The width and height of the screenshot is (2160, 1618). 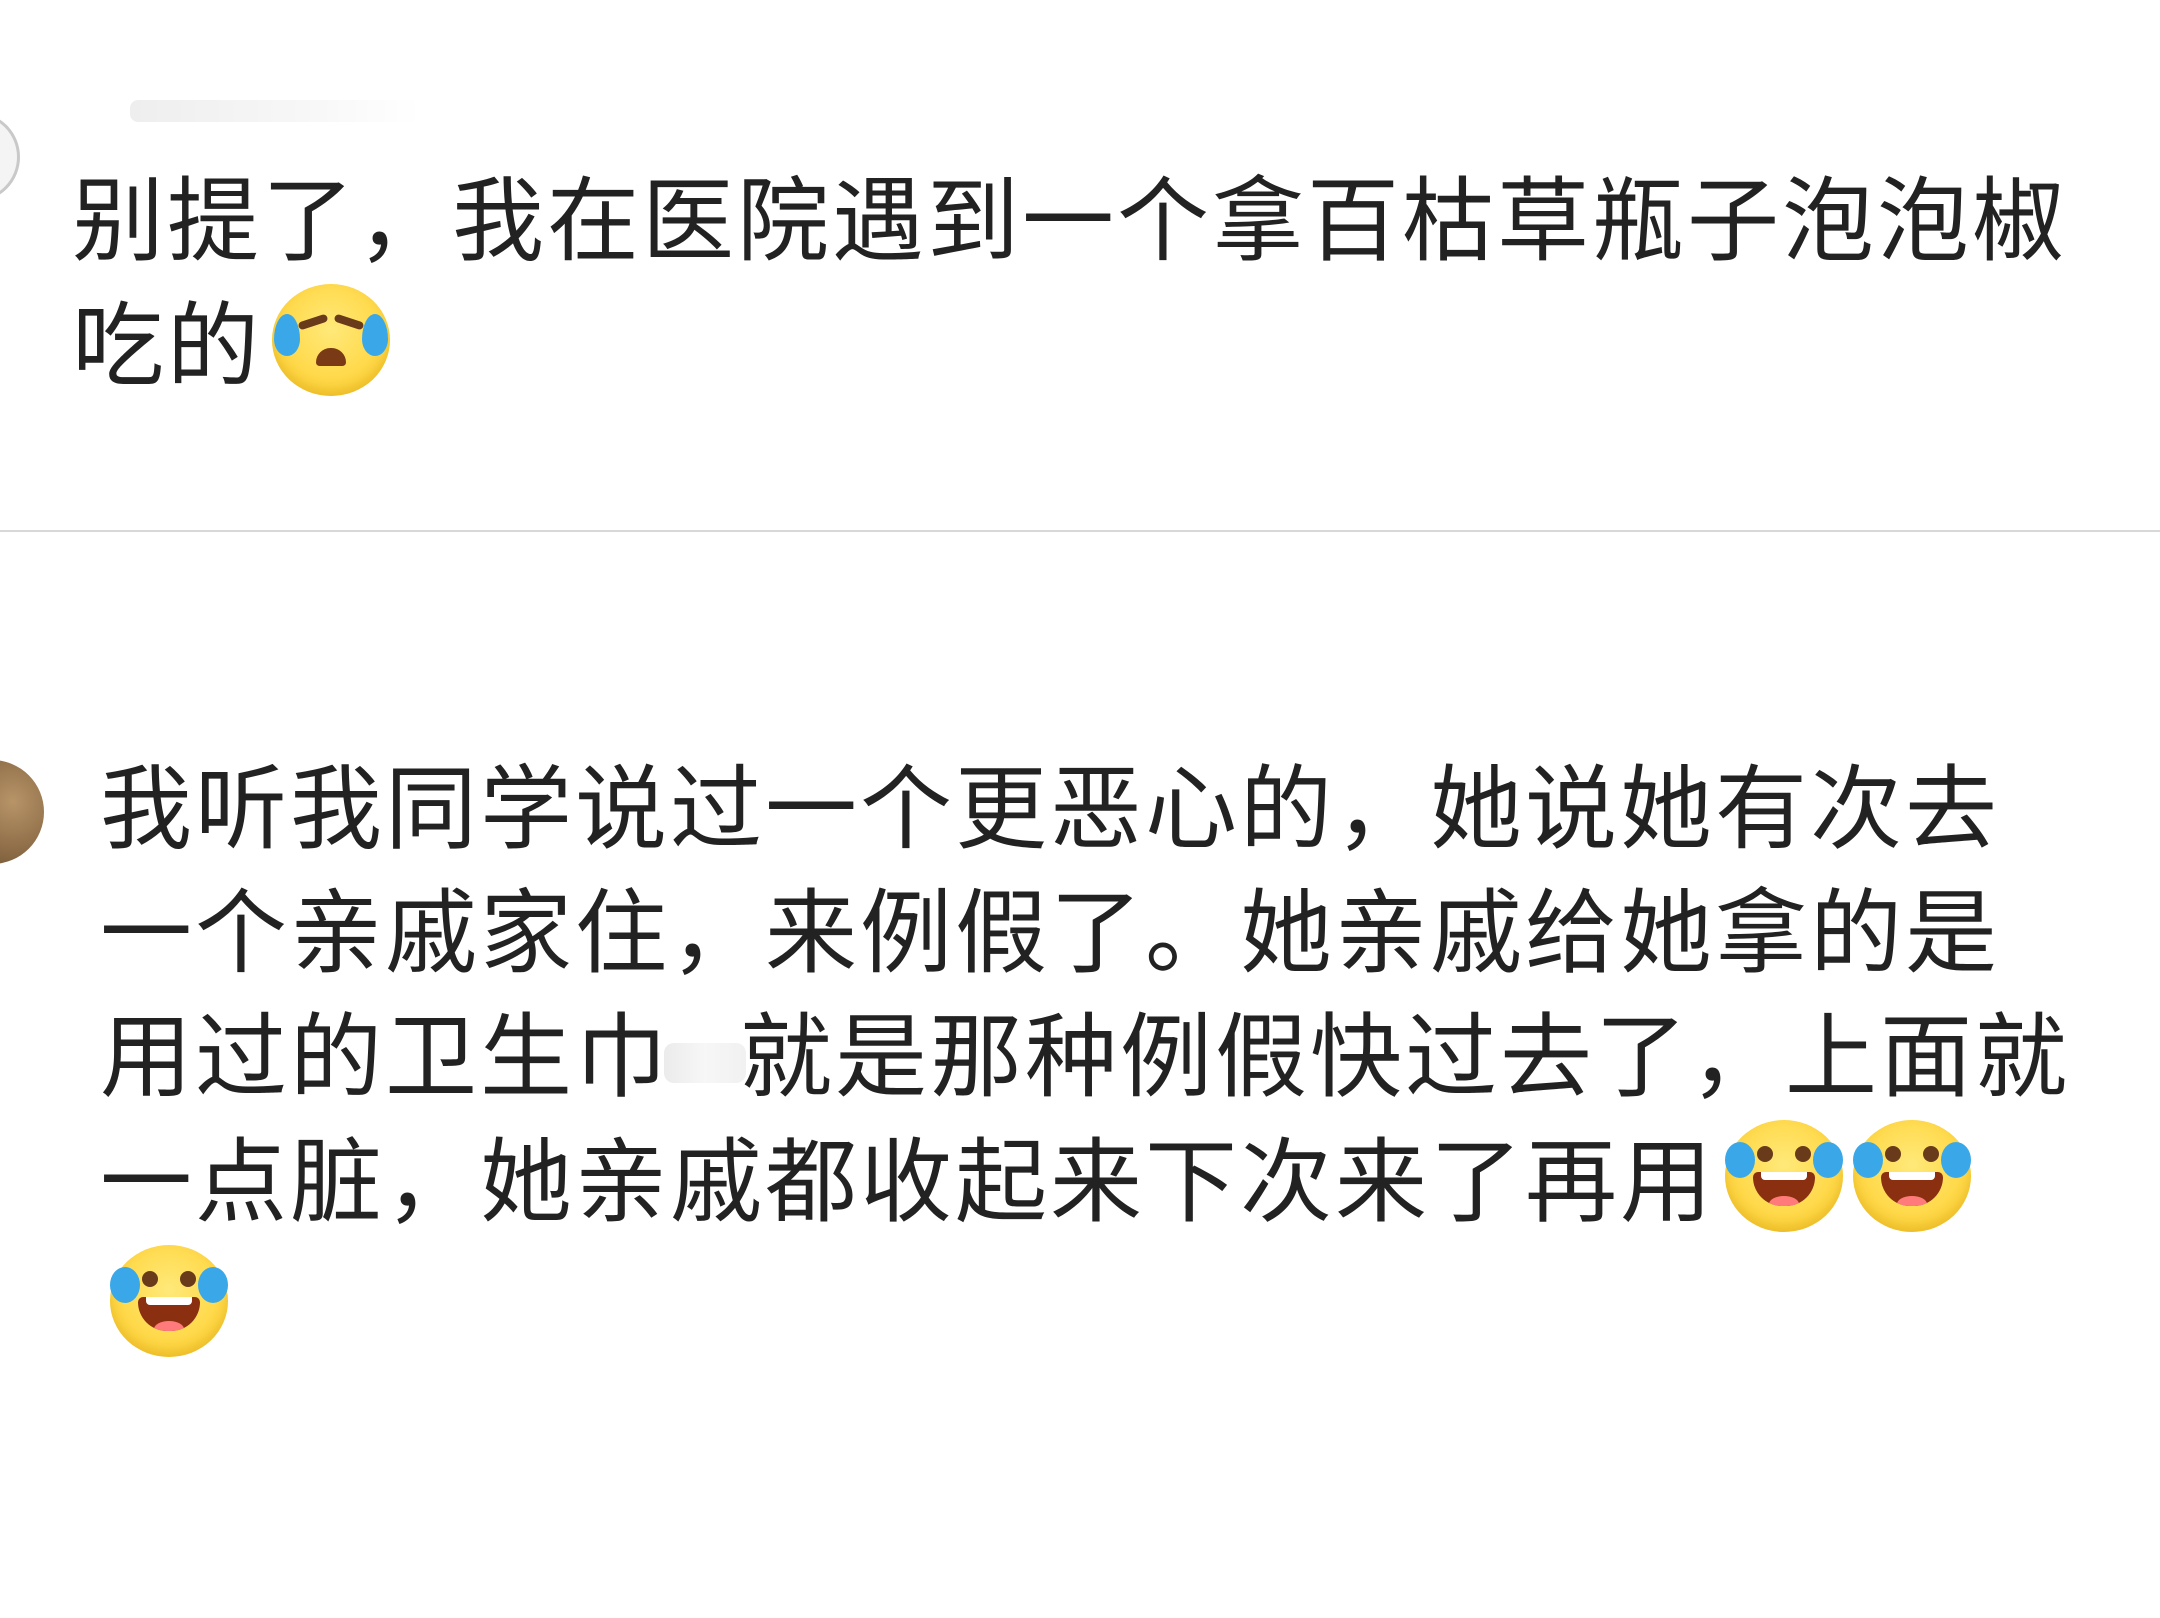 I want to click on username-placeholder, so click(x=275, y=111).